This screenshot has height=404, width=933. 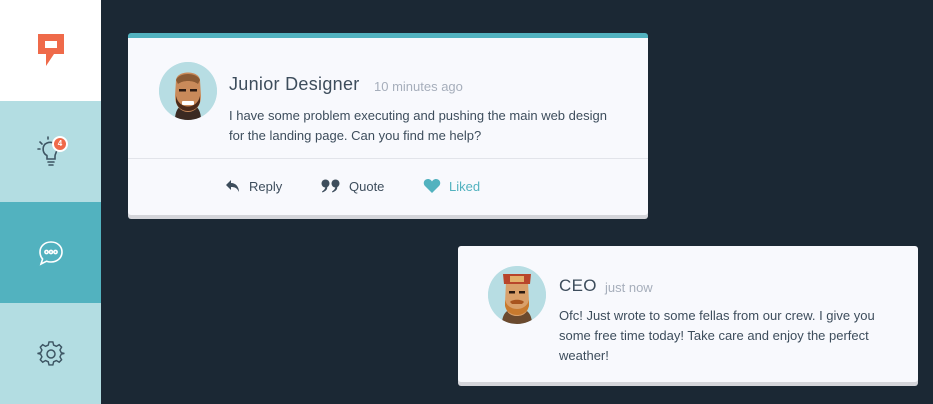 I want to click on like-label: Liked, so click(x=465, y=186).